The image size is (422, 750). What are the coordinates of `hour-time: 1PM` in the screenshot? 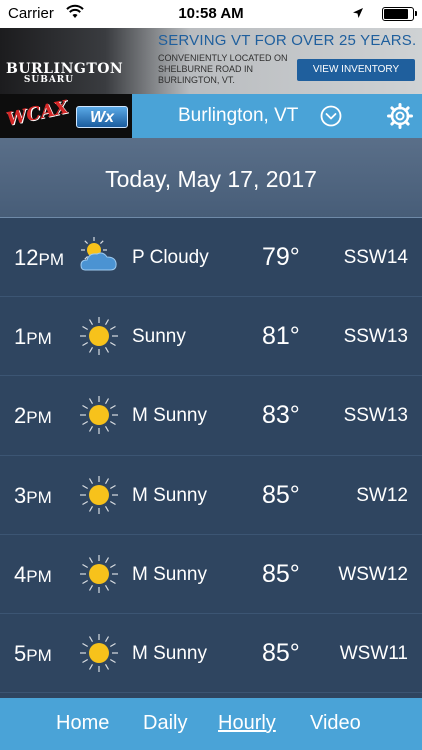 It's located at (33, 337).